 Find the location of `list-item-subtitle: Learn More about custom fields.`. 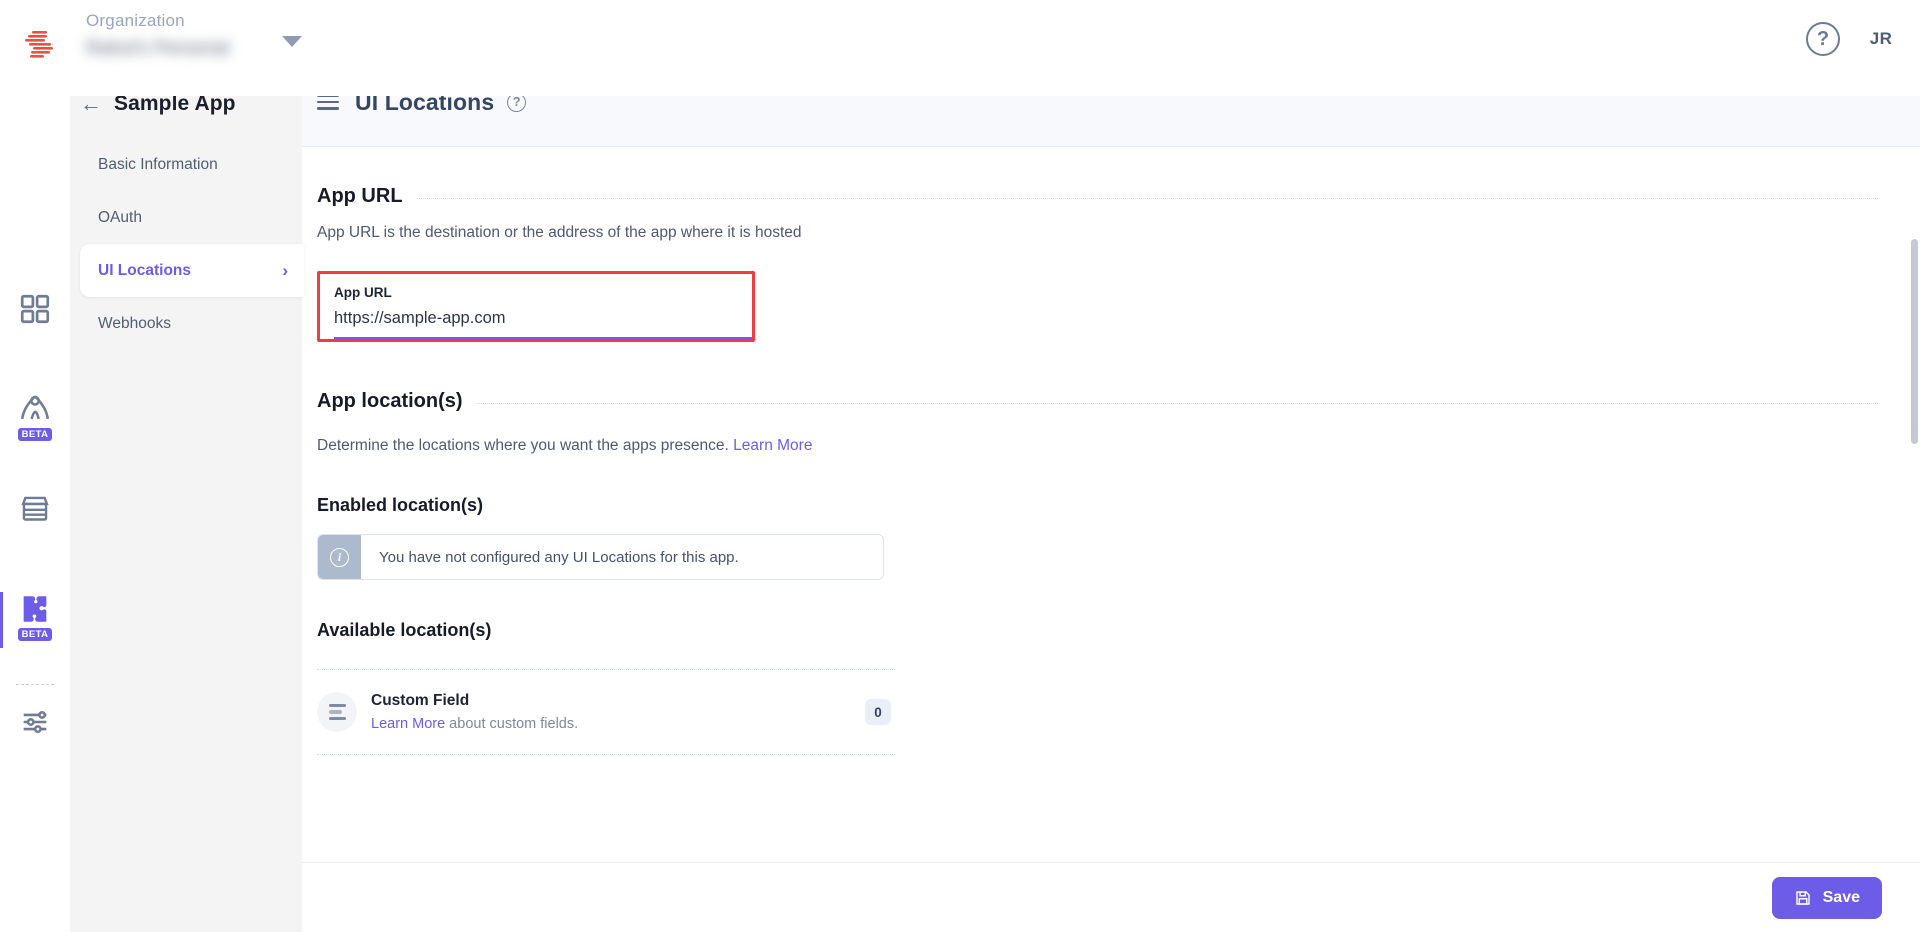

list-item-subtitle: Learn More about custom fields. is located at coordinates (618, 724).